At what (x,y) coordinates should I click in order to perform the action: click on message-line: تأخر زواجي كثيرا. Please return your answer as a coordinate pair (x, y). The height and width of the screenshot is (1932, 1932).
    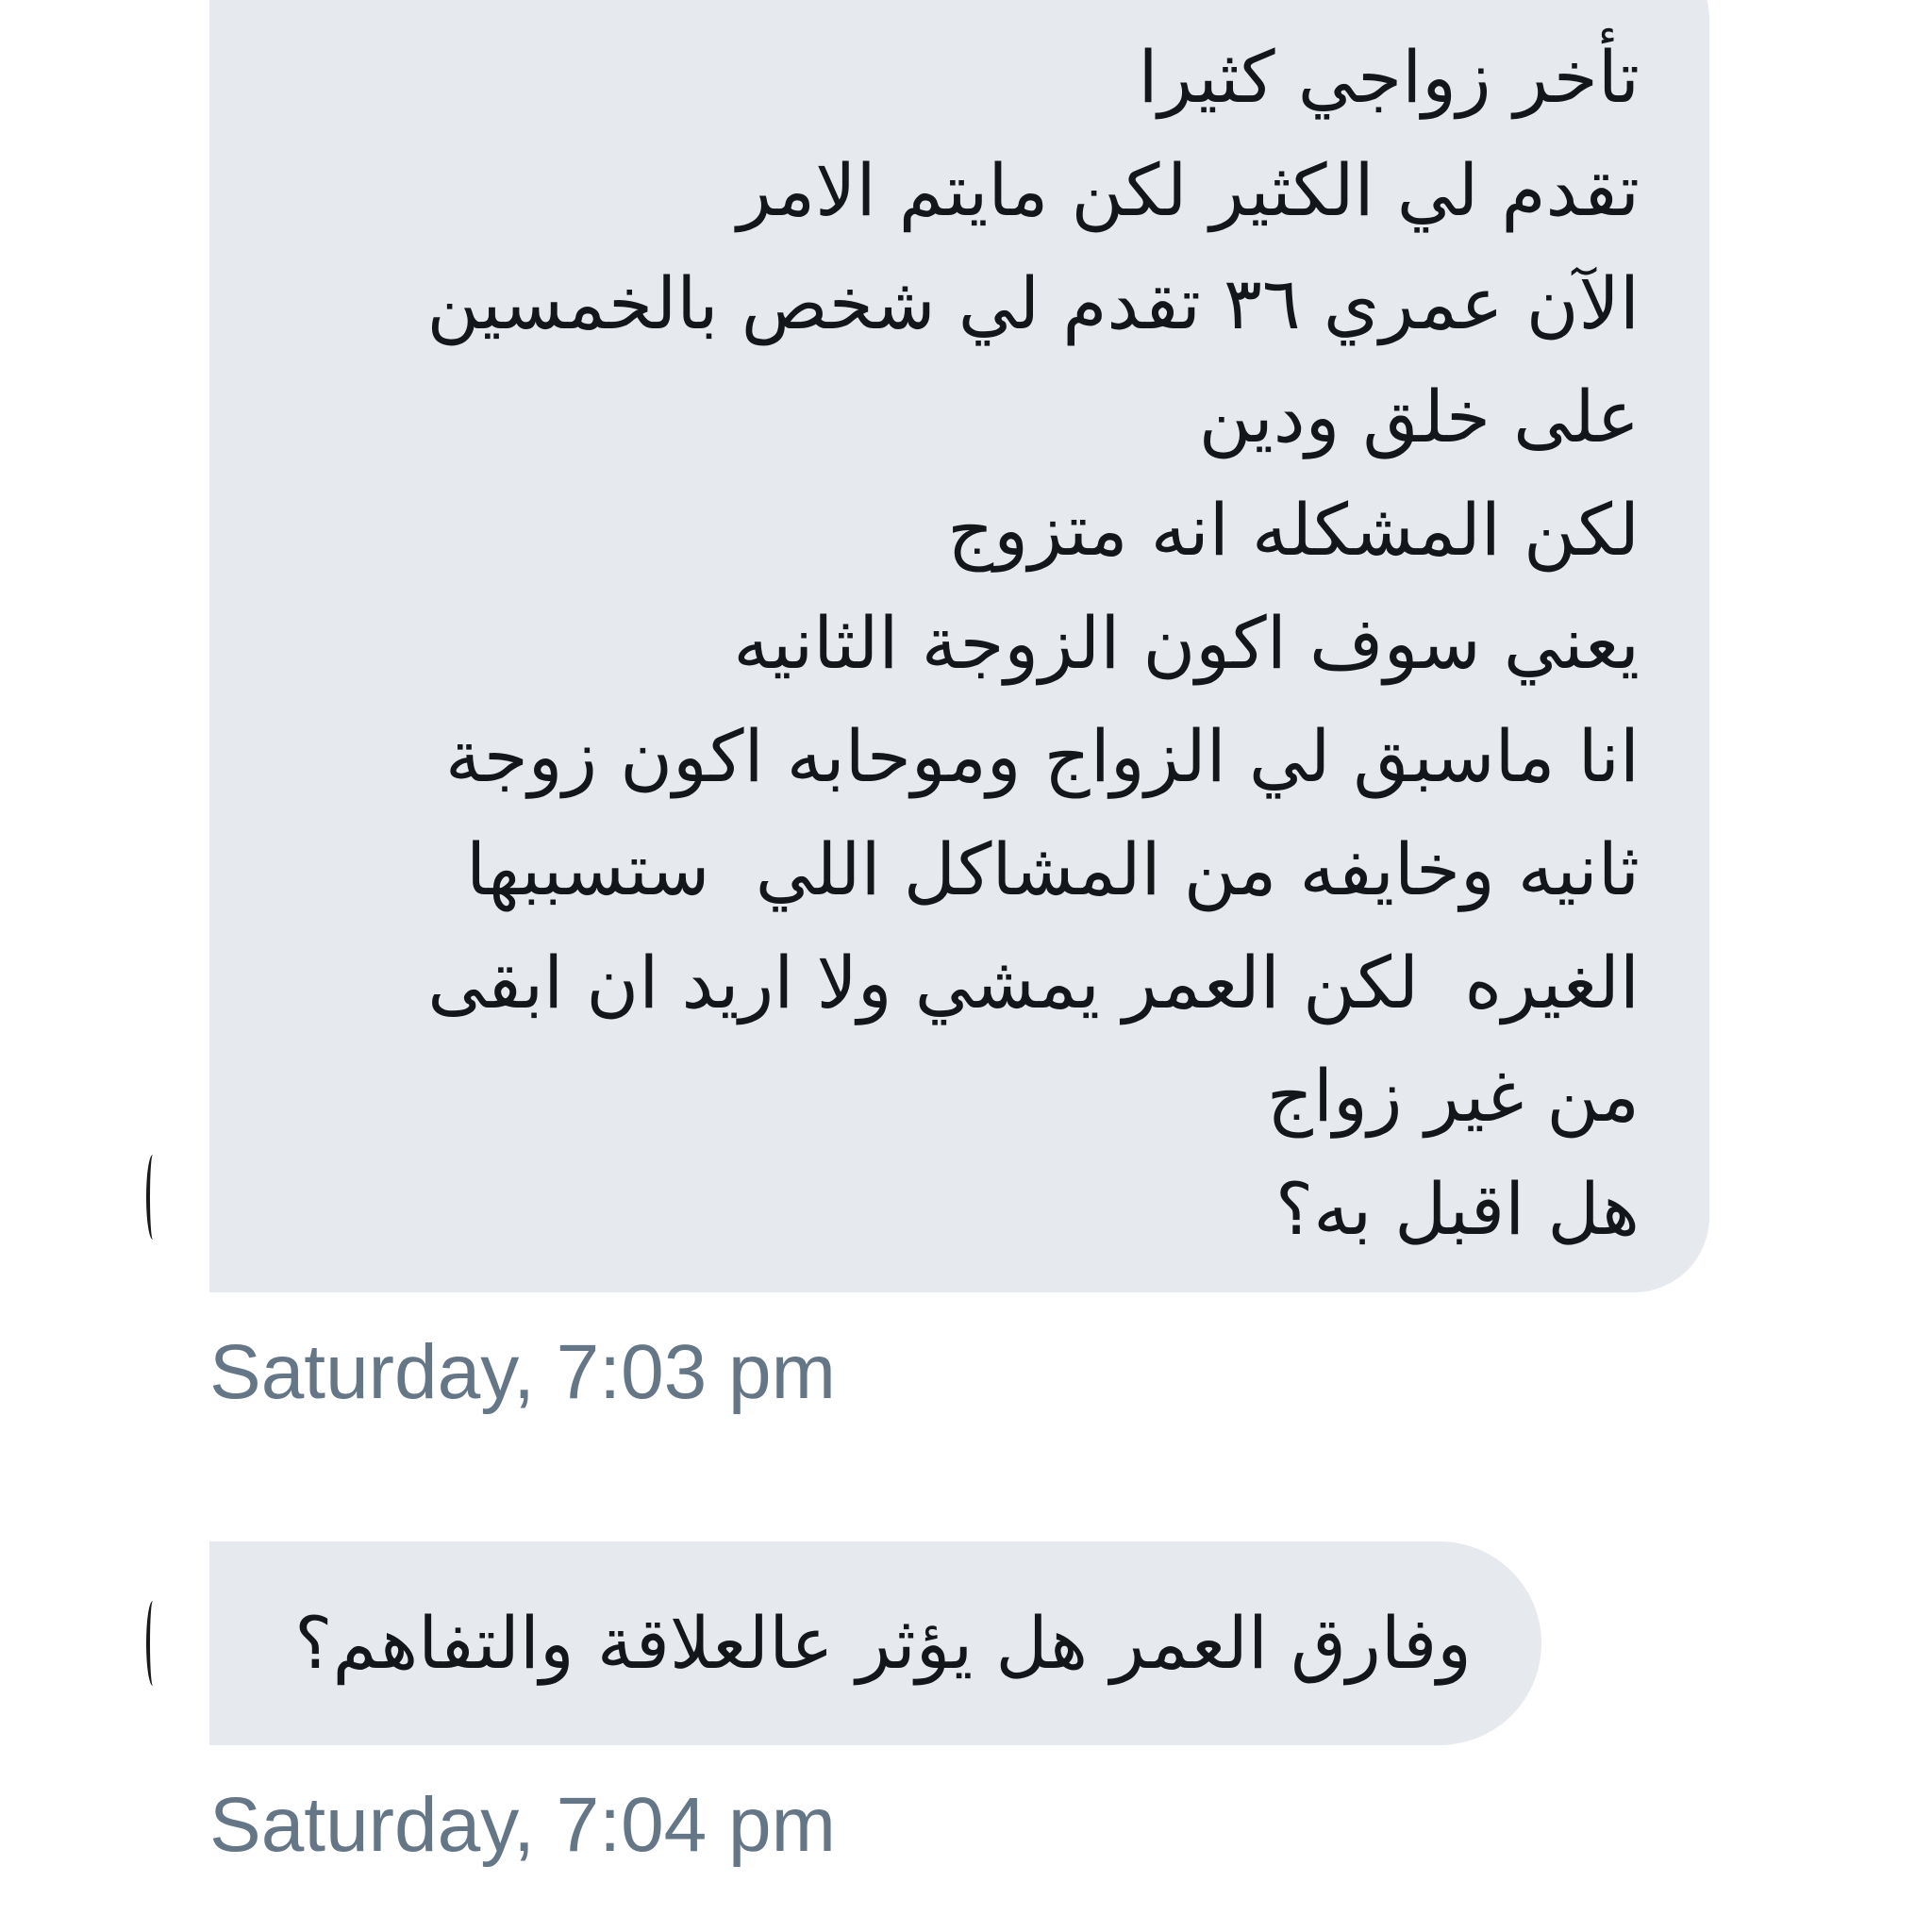
    Looking at the image, I should click on (1389, 77).